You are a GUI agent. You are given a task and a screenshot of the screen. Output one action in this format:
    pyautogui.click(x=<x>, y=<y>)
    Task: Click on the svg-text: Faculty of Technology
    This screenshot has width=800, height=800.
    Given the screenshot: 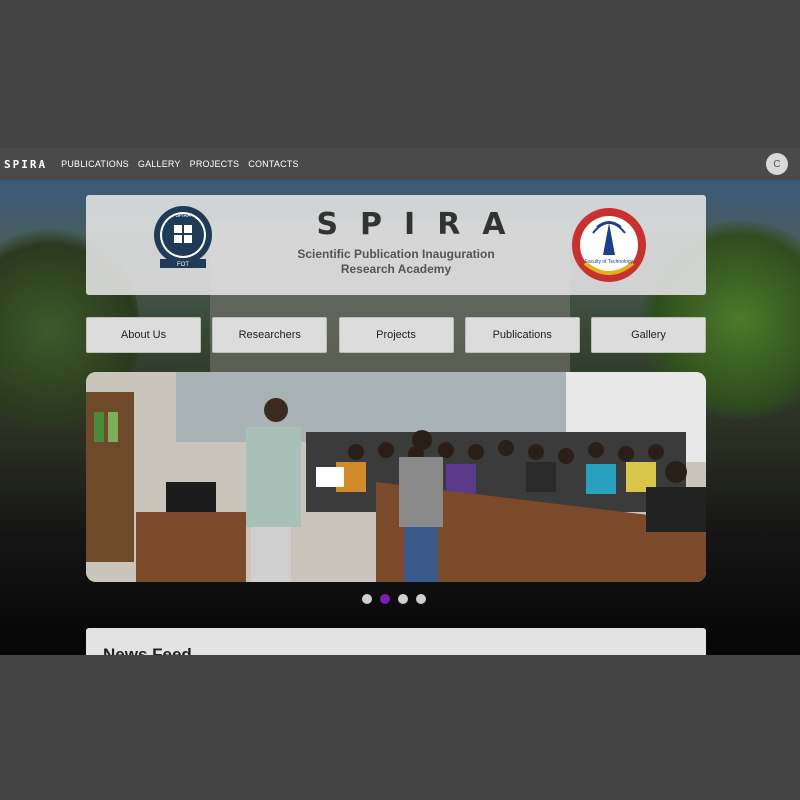 What is the action you would take?
    pyautogui.click(x=609, y=262)
    